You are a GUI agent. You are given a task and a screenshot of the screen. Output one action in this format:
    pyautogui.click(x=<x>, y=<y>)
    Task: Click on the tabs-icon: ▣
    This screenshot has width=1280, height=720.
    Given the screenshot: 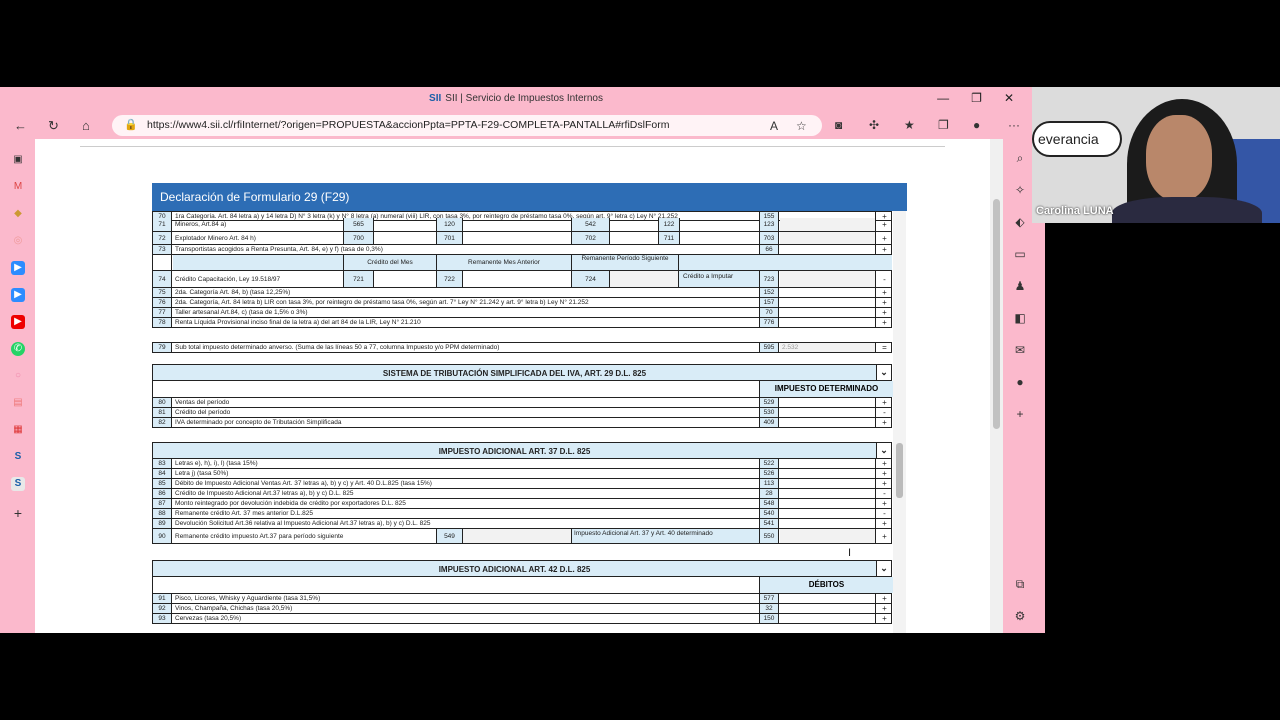 What is the action you would take?
    pyautogui.click(x=18, y=160)
    